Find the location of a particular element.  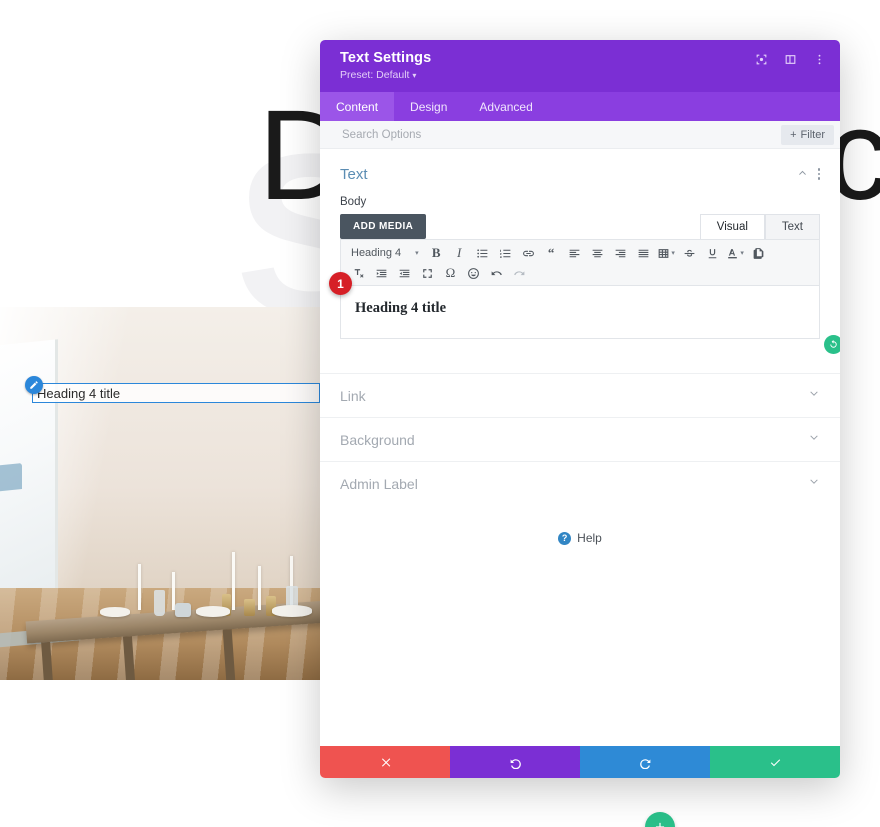

help-label: Help is located at coordinates (589, 538).